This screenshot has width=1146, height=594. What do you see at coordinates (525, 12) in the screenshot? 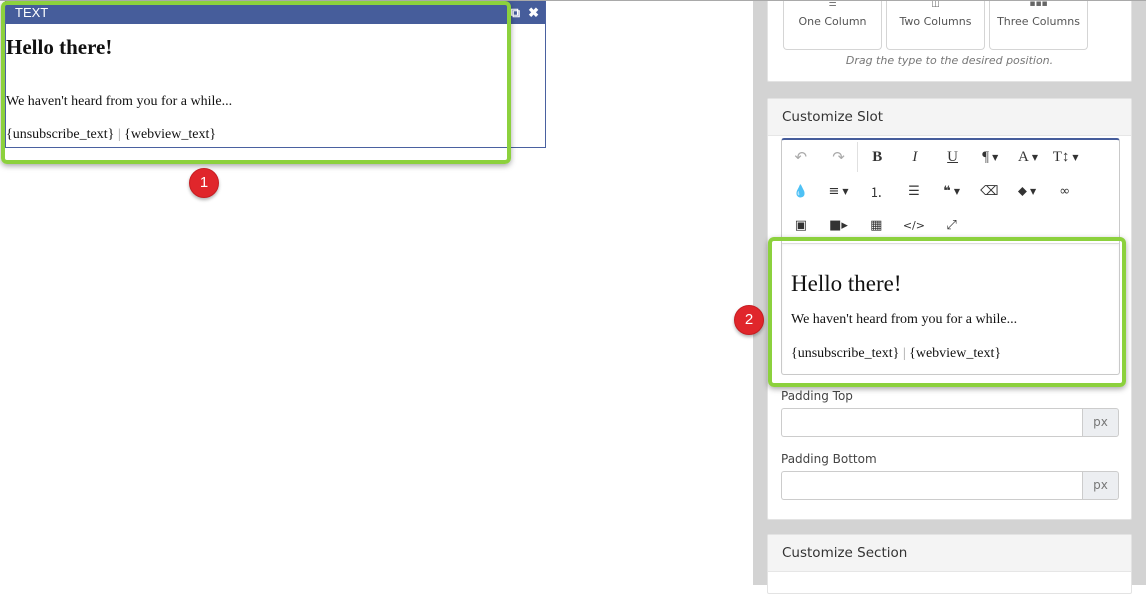
I see `slot-actions: ⧉ ✖` at bounding box center [525, 12].